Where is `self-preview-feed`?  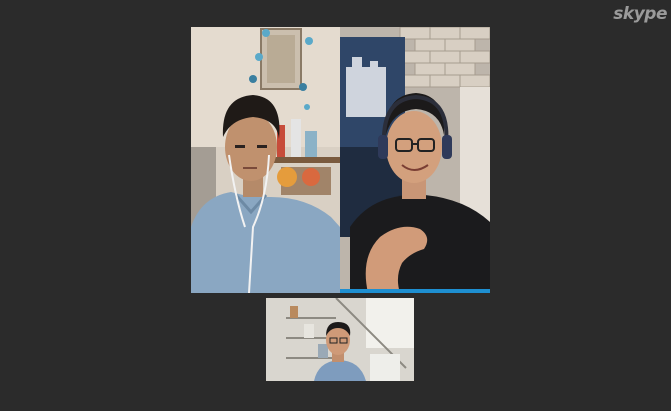
self-preview-feed is located at coordinates (340, 339).